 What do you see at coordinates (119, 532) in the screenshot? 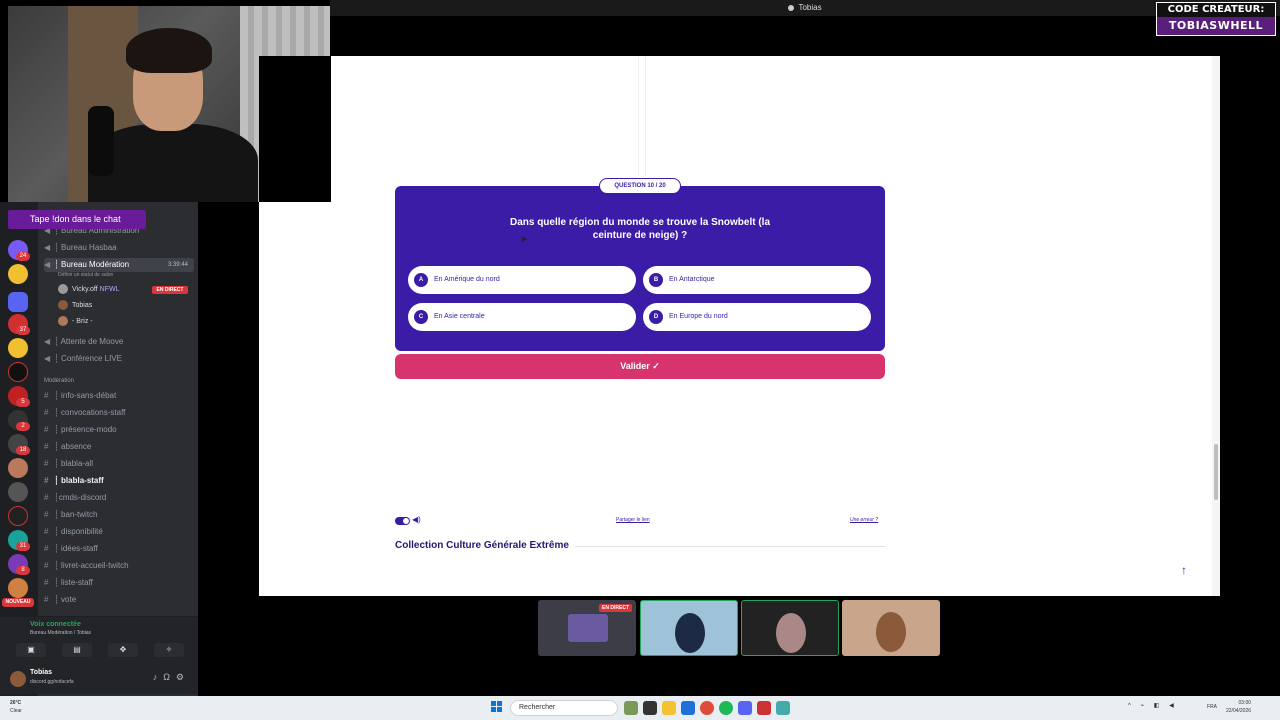
I see `text-channel: # ┊ disponibilité` at bounding box center [119, 532].